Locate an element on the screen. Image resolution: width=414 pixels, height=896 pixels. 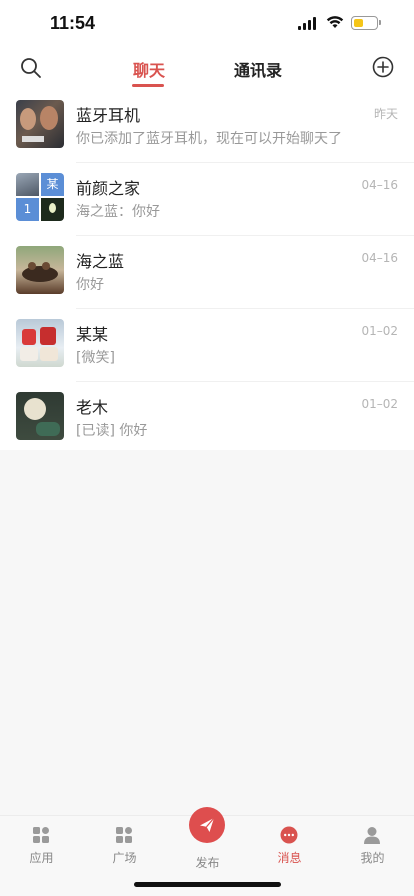
chat-preview: [已读] 你好 is located at coordinates (112, 431).